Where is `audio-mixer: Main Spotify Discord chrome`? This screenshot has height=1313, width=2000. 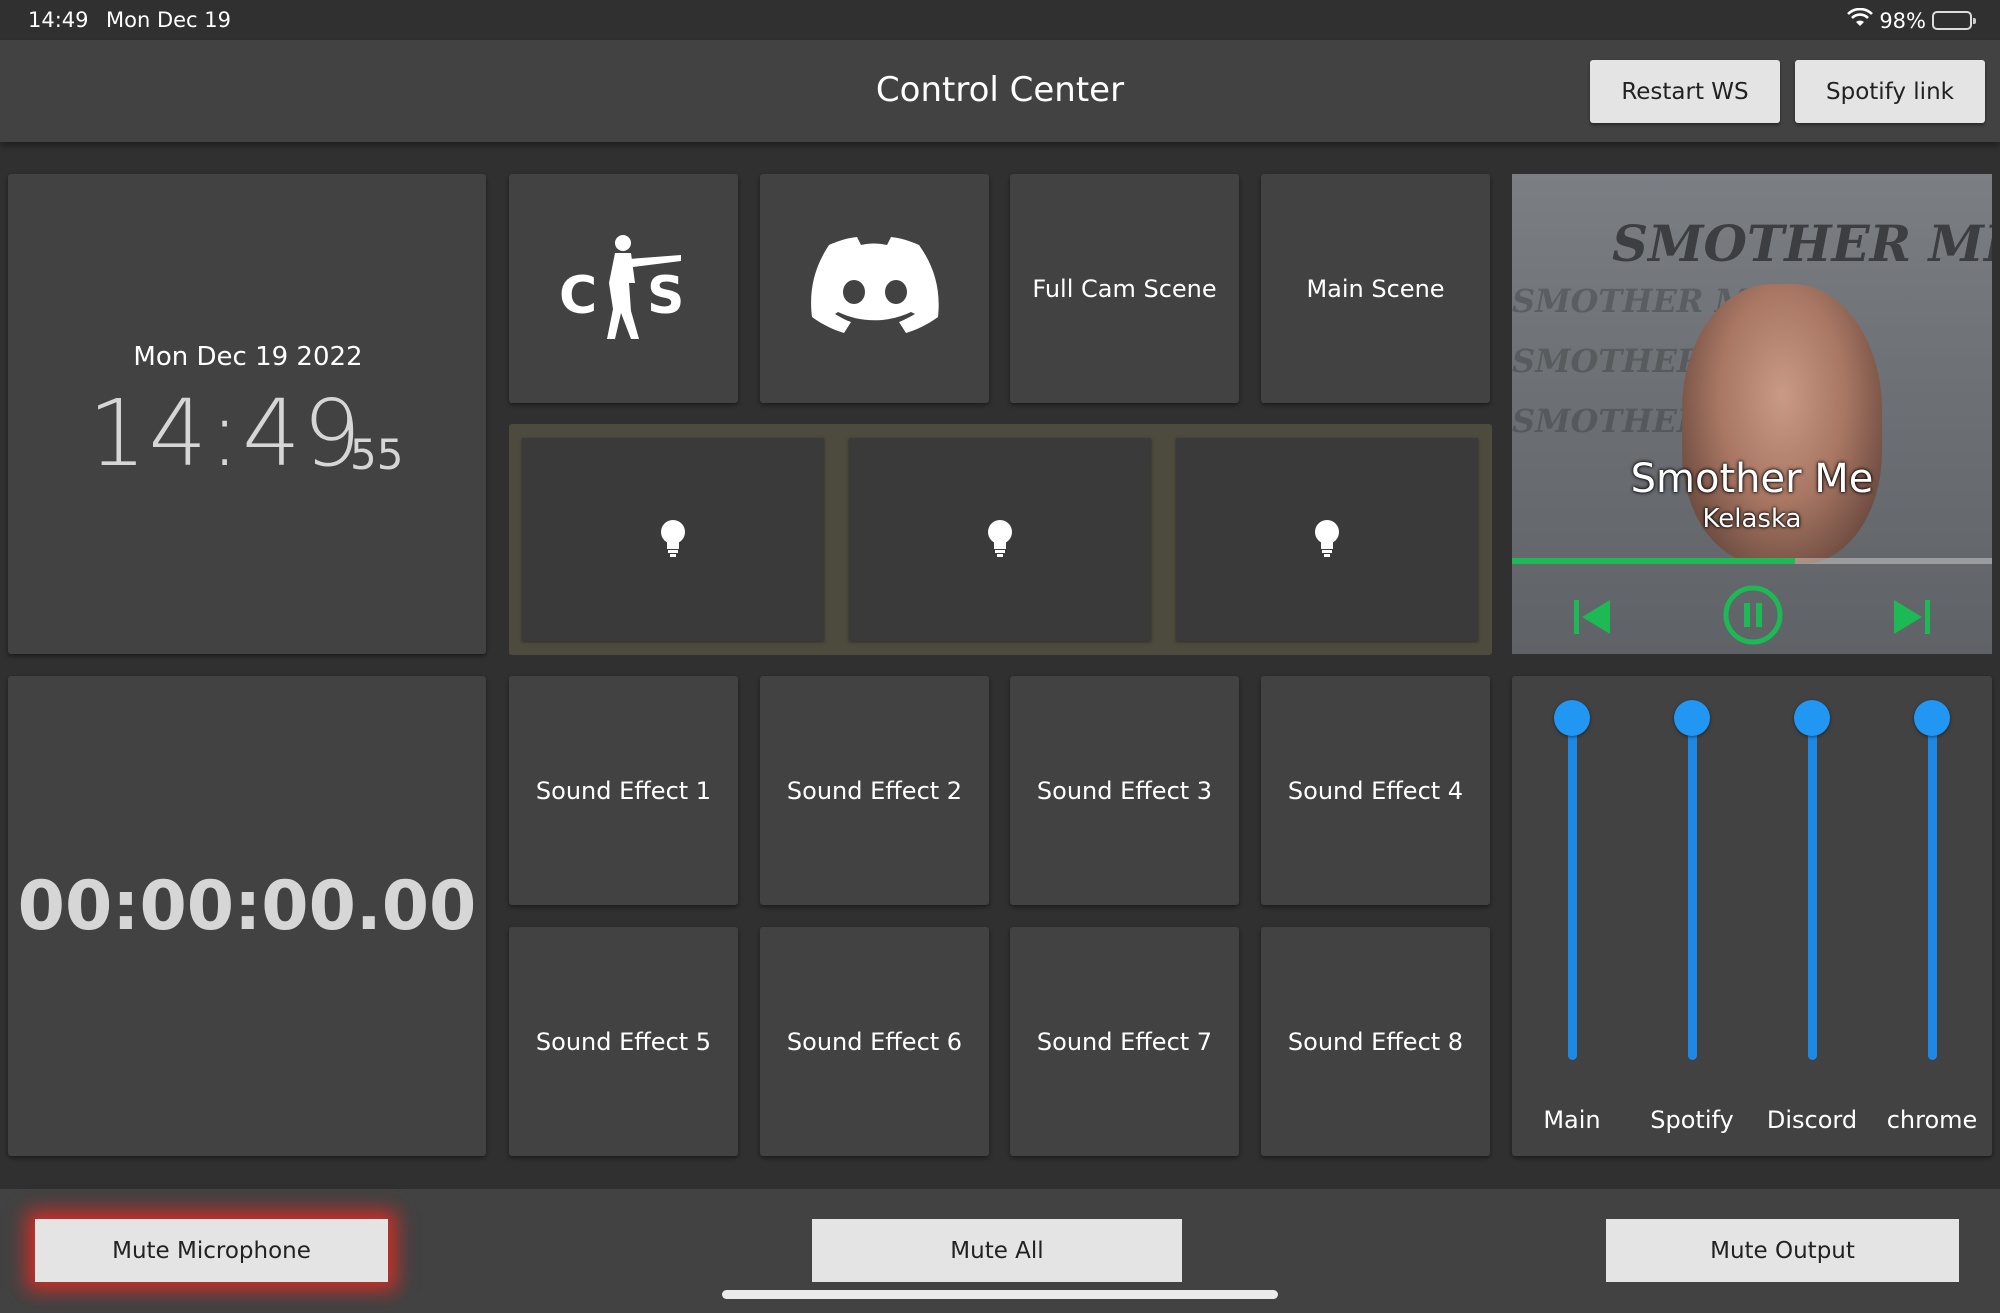
audio-mixer: Main Spotify Discord chrome is located at coordinates (1752, 916).